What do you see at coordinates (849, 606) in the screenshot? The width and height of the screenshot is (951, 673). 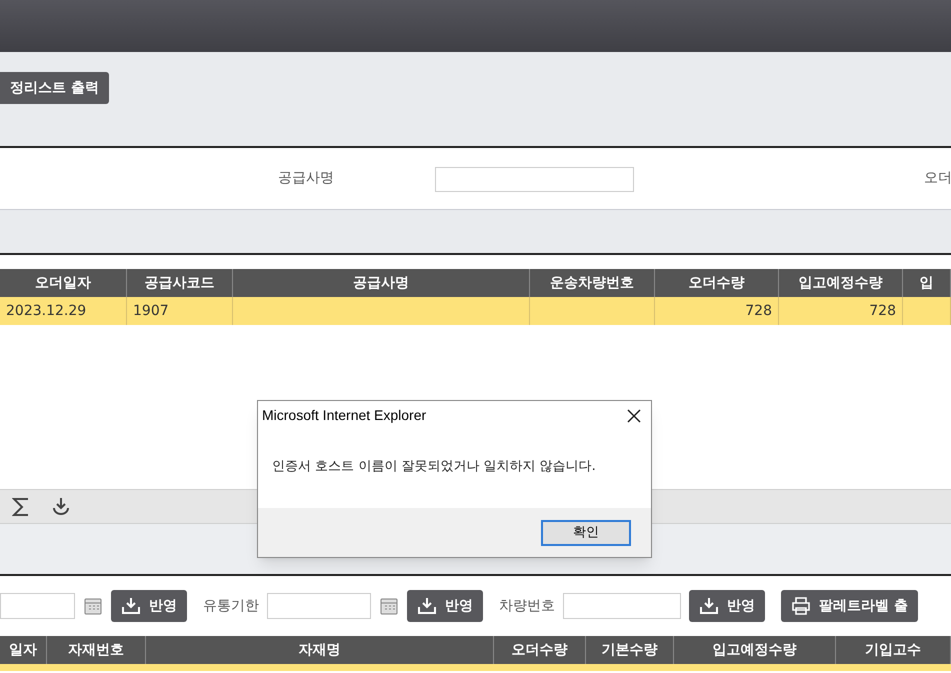 I see `print-label-button: 팔레트라벨 출` at bounding box center [849, 606].